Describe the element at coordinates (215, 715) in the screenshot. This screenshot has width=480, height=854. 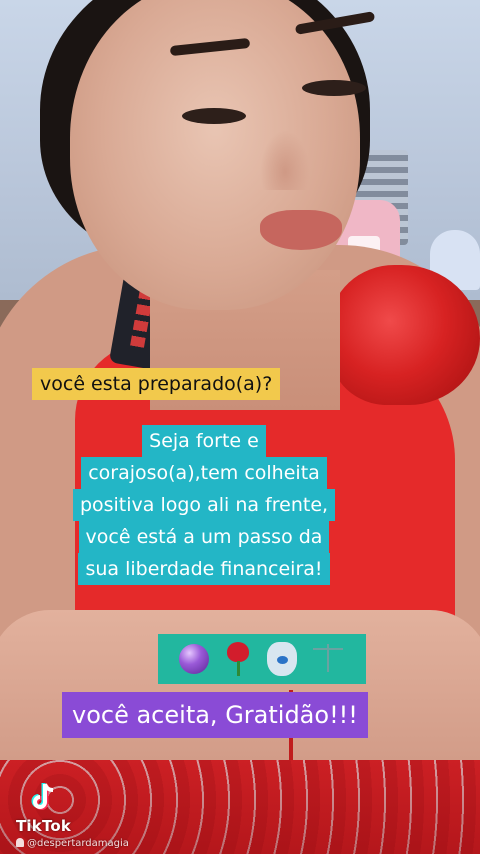
I see `caption-closing: você aceita, Gratidão!!!` at that location.